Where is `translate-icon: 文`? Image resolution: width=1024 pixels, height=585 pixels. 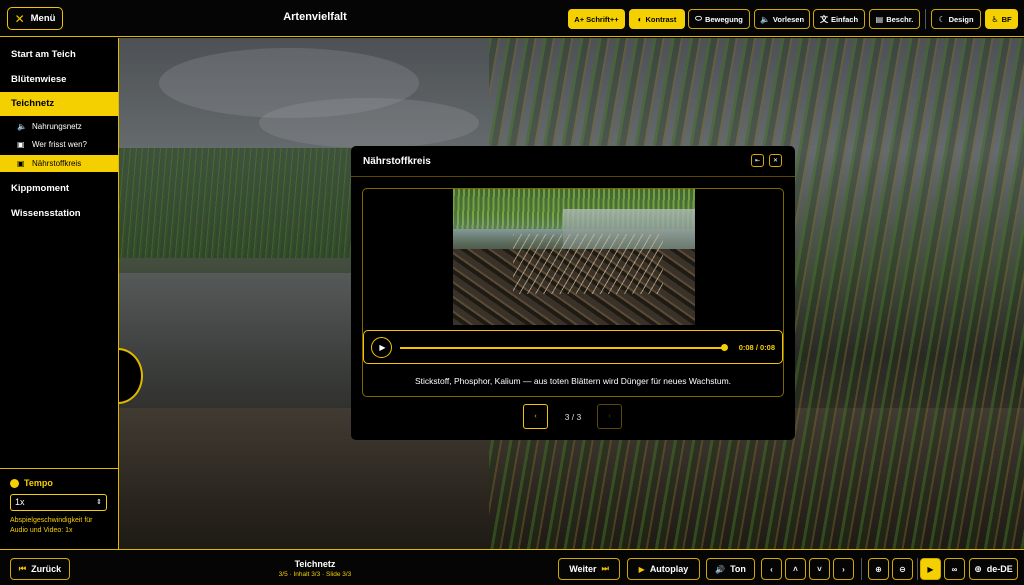 translate-icon: 文 is located at coordinates (823, 19).